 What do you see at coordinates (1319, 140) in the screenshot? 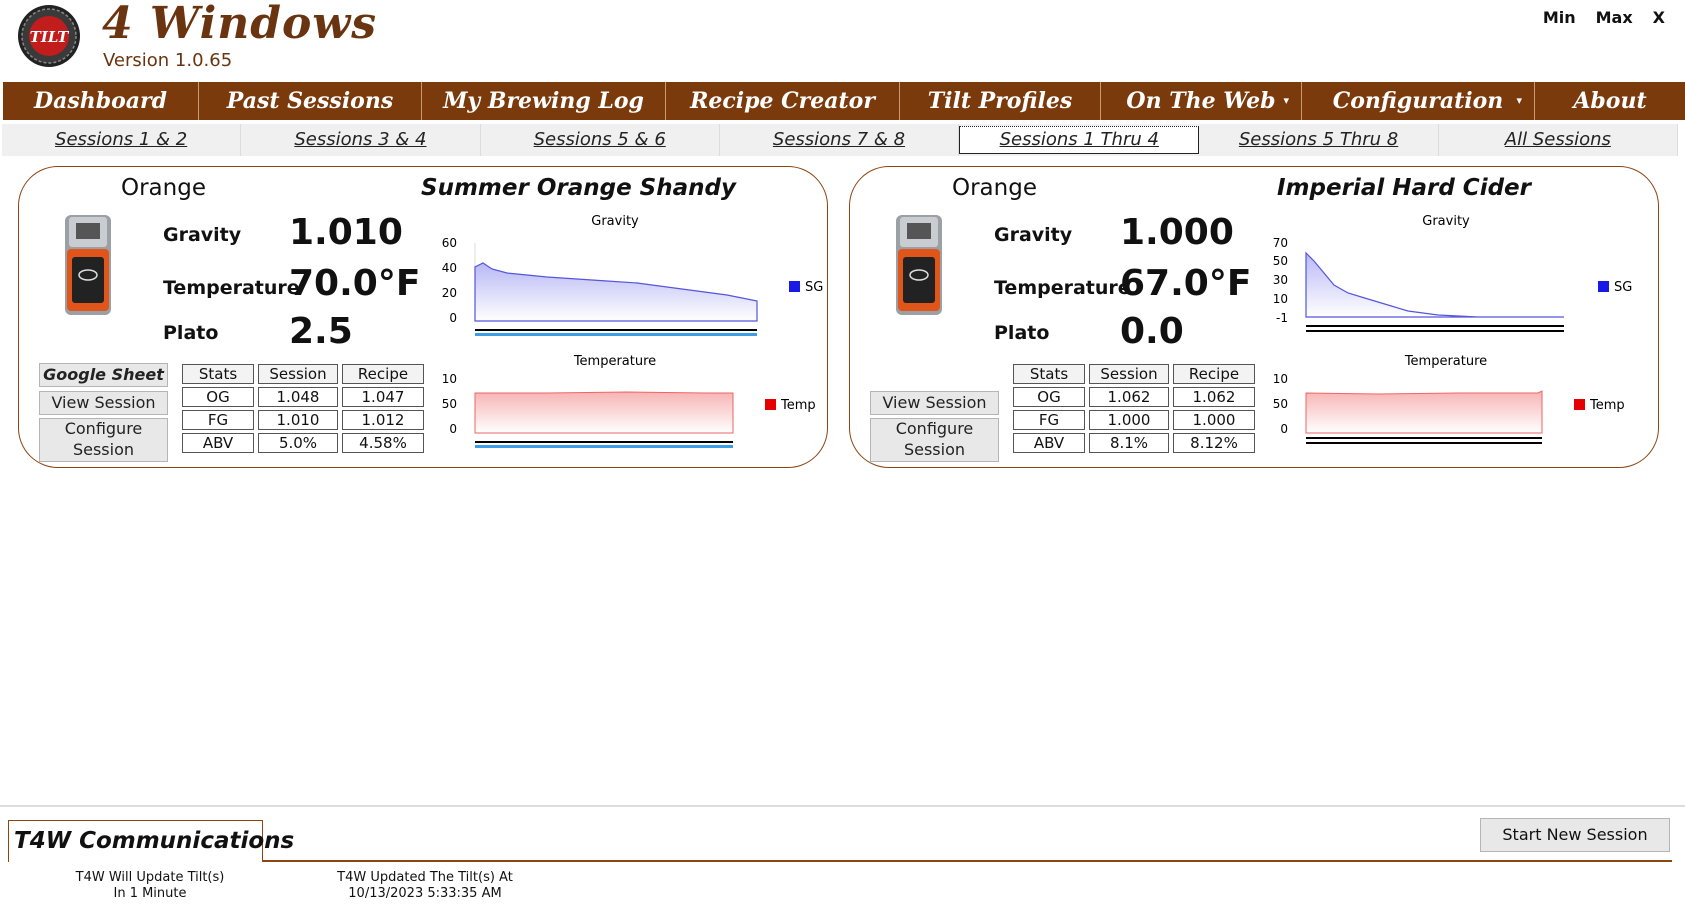
I see `tab-sessions-5-thru-8: Sessions 5 Thru 8` at bounding box center [1319, 140].